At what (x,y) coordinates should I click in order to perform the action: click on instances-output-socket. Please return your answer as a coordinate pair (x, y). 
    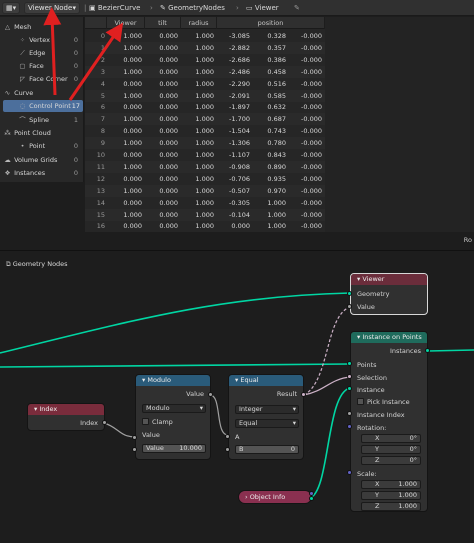
    Looking at the image, I should click on (427, 350).